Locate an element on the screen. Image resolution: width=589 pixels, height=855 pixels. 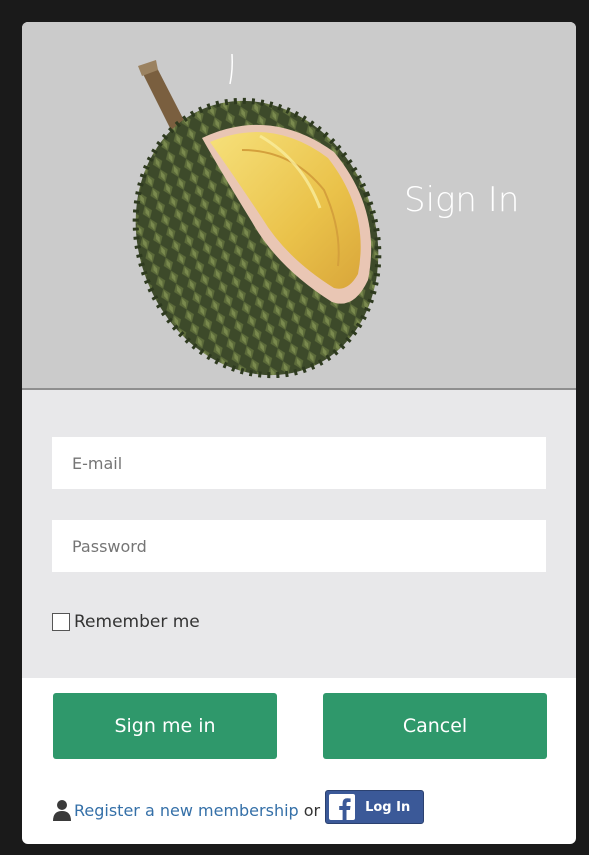
email-input is located at coordinates (299, 463).